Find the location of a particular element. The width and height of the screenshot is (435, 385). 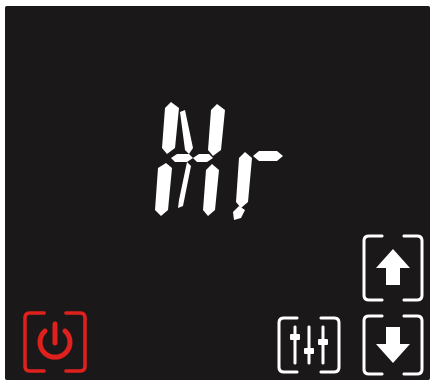

digit-r is located at coordinates (258, 185).